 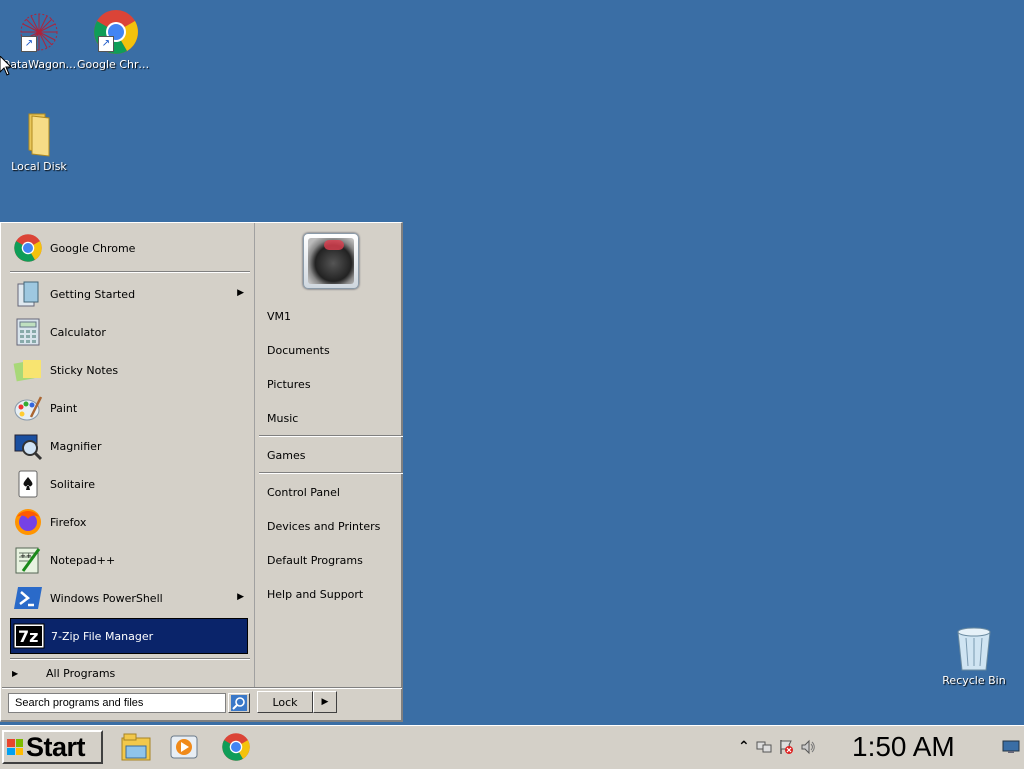 I want to click on lock-label: Lock, so click(x=285, y=702).